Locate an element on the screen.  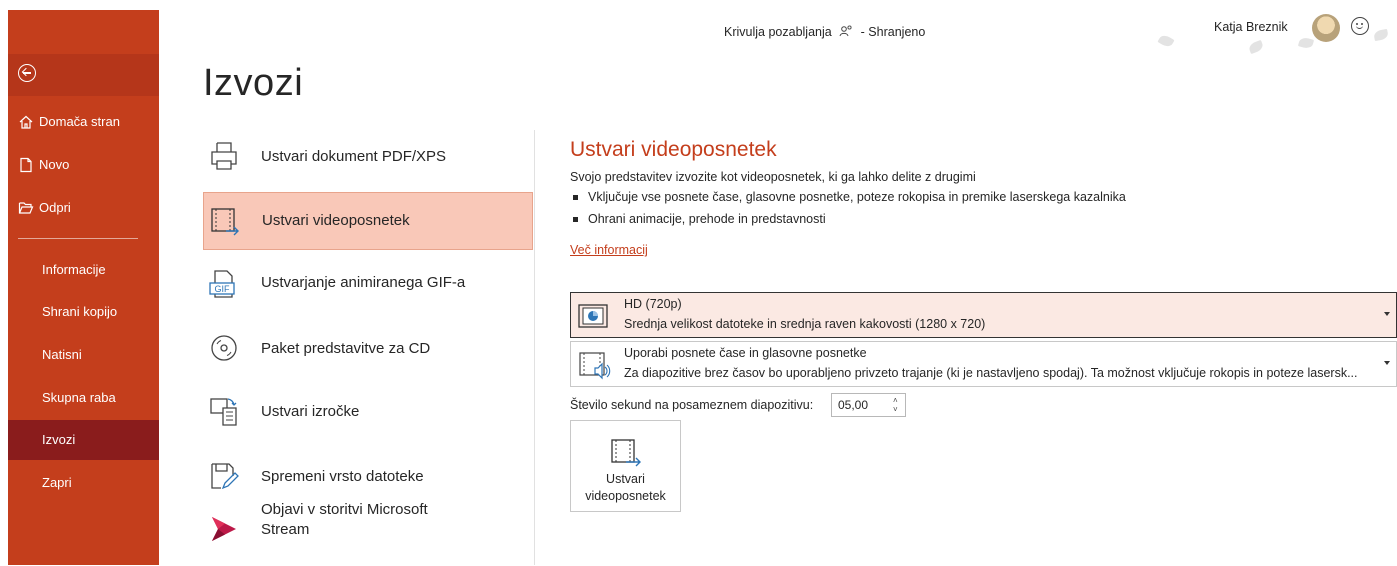
export-option-pdf: Ustvari dokument PDF/XPS is located at coordinates (368, 157).